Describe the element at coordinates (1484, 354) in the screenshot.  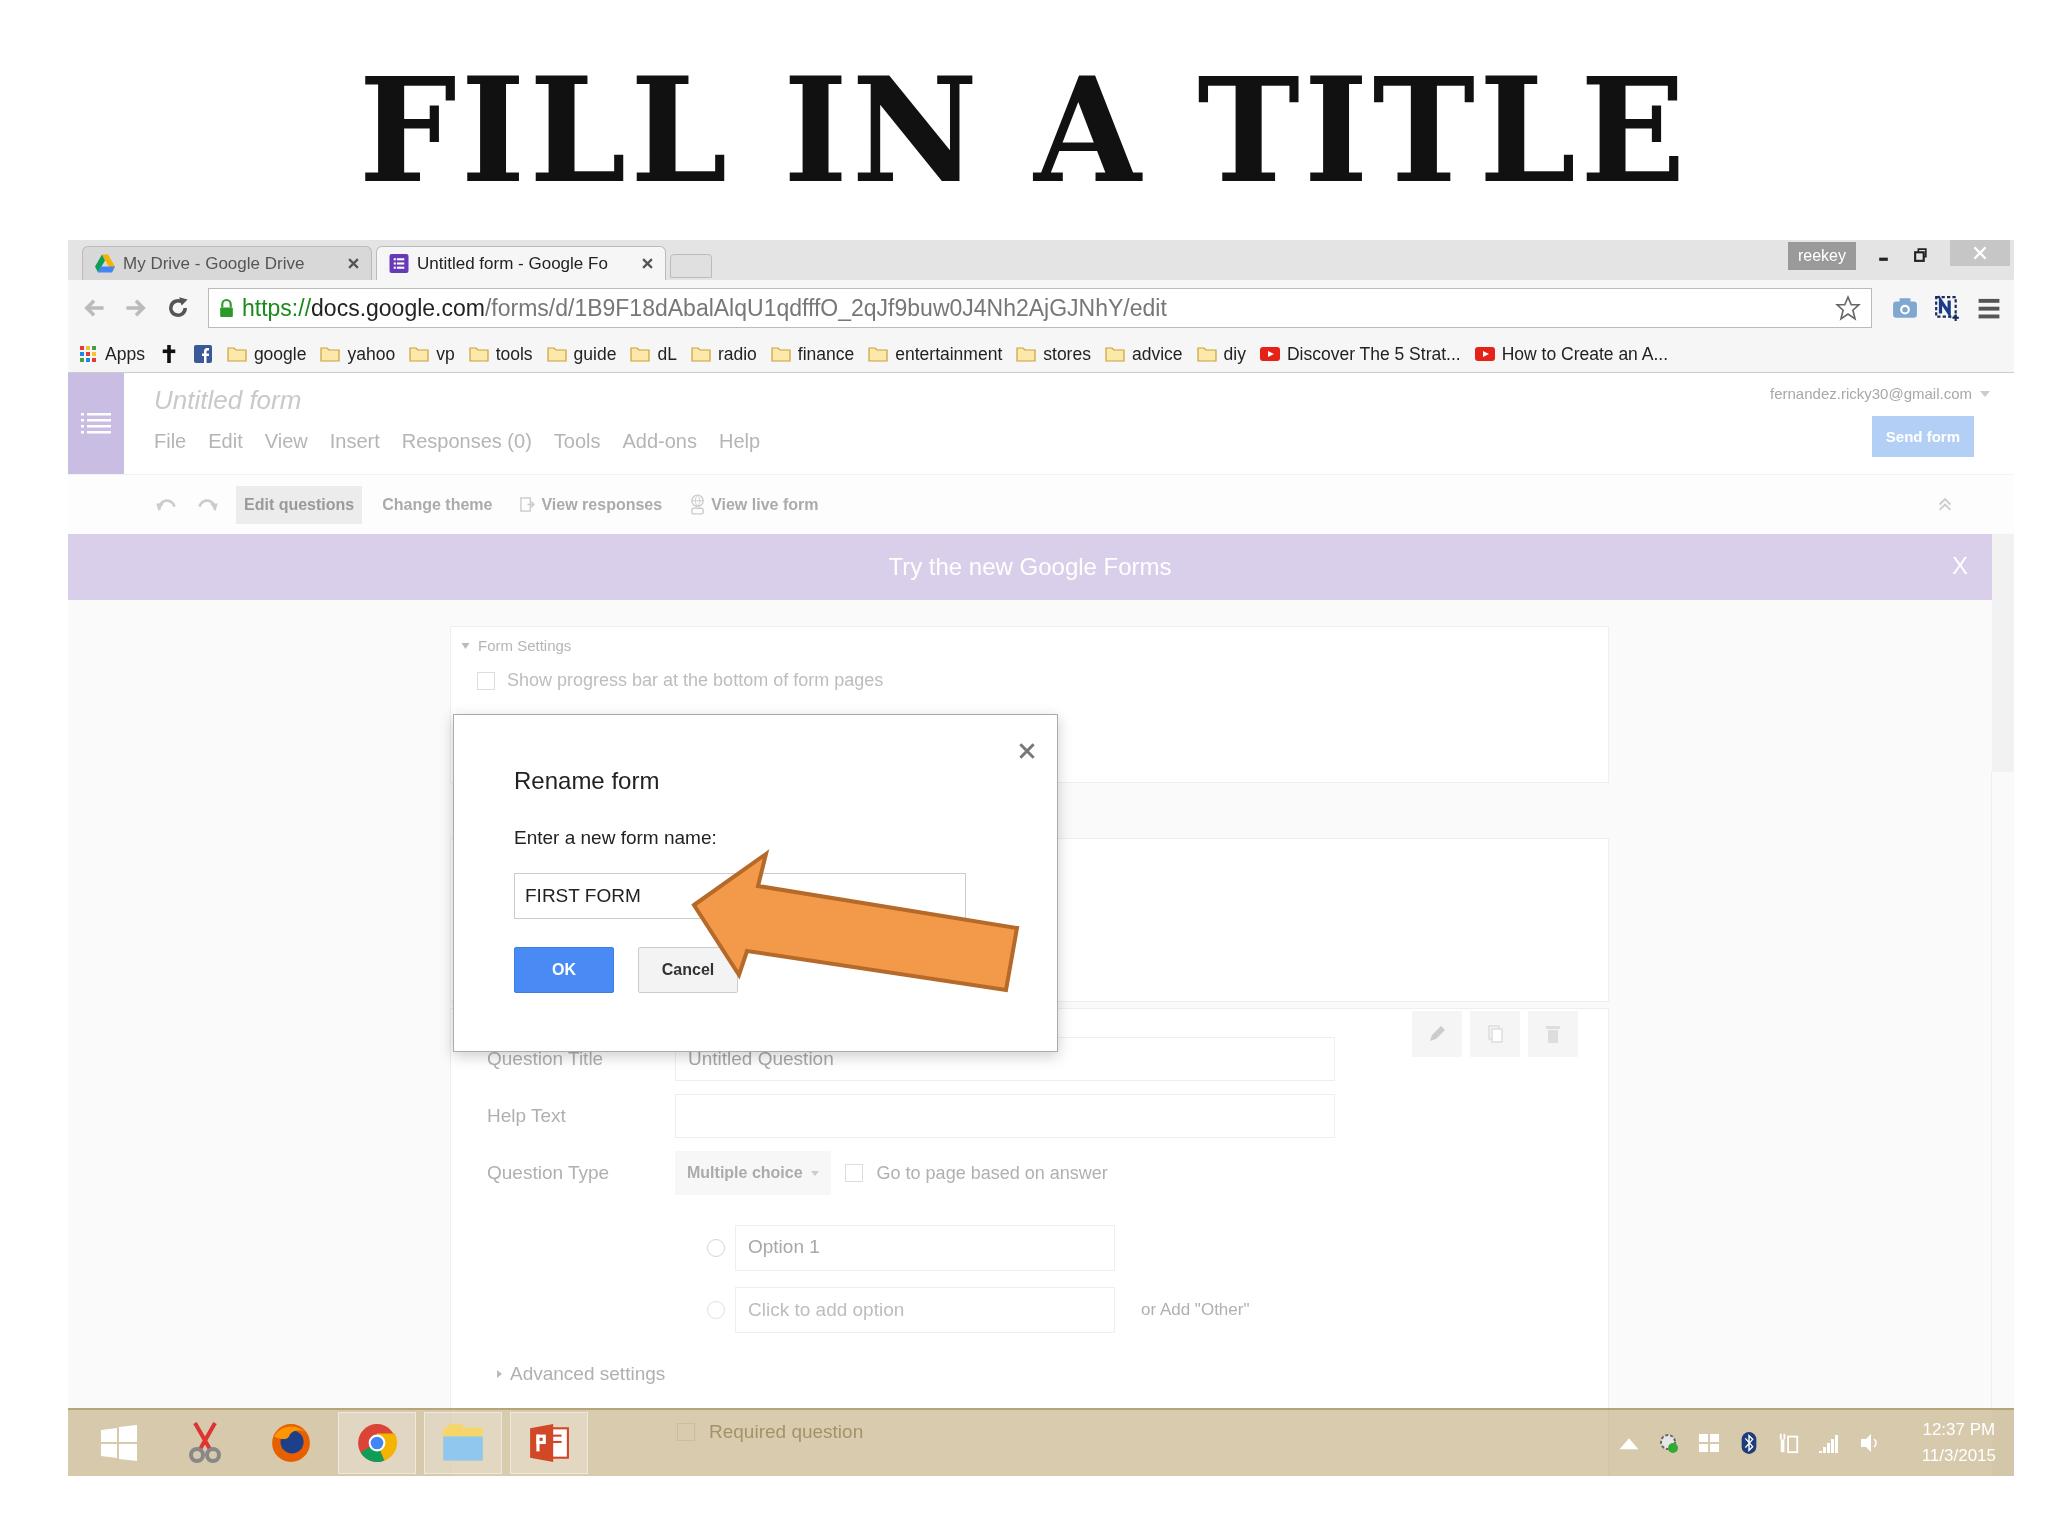
I see `video-icon` at that location.